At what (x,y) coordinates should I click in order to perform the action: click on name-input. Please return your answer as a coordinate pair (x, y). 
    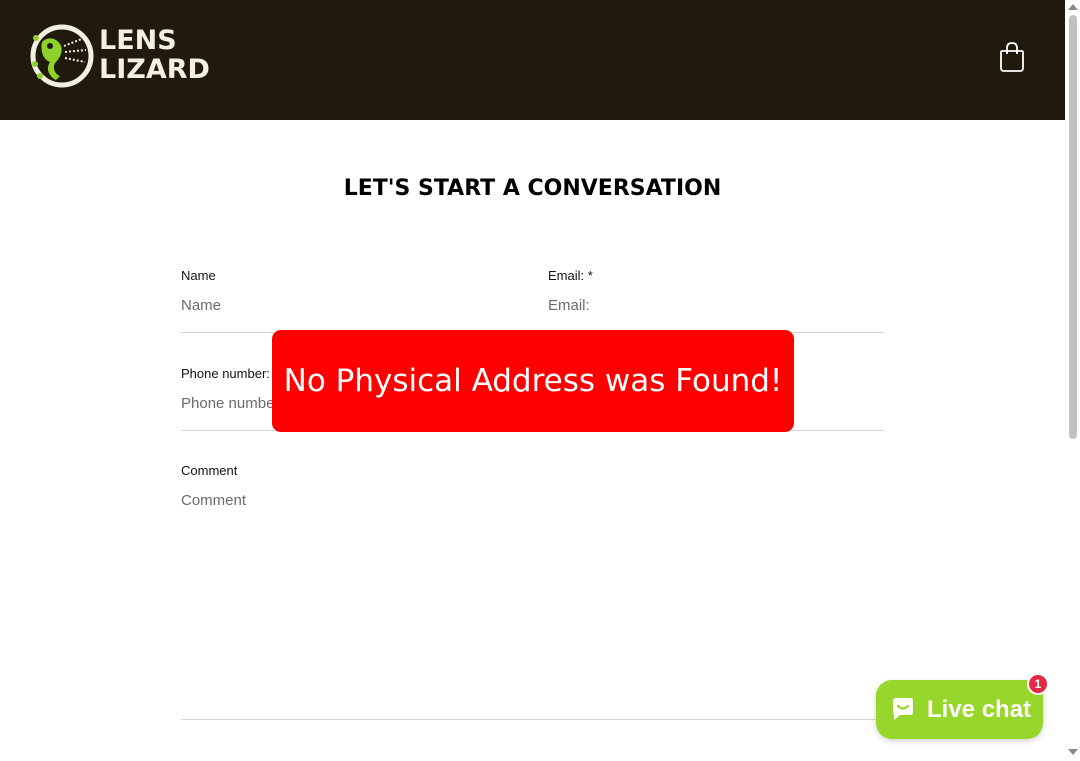
    Looking at the image, I should click on (349, 315).